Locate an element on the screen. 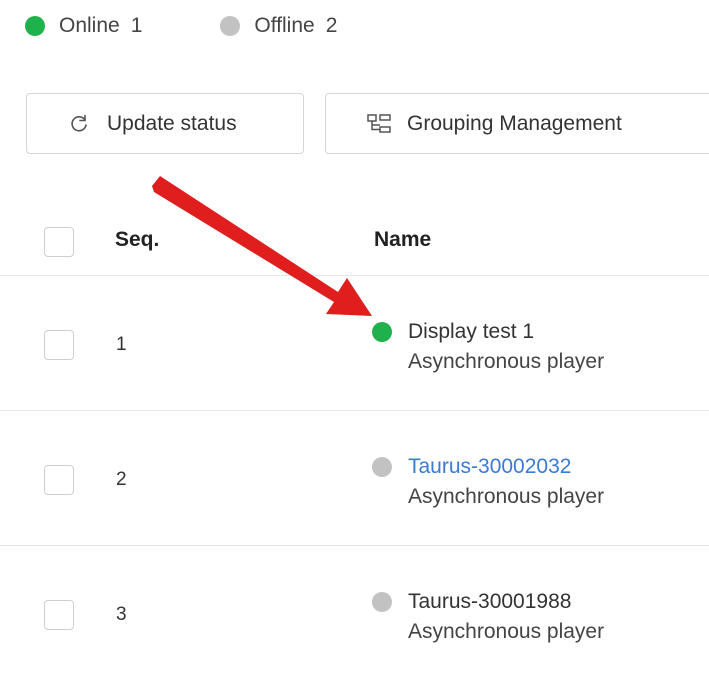  name-cell: Taurus-30001988 Asynchronous player is located at coordinates (488, 615).